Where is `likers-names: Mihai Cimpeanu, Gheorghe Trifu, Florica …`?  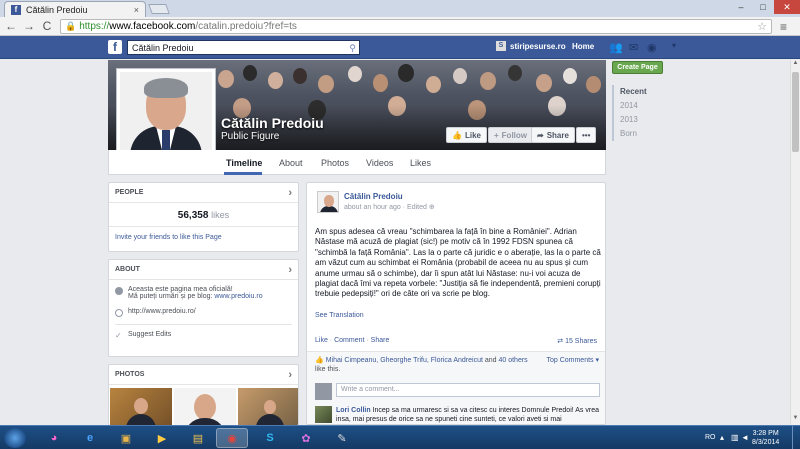 likers-names: Mihai Cimpeanu, Gheorghe Trifu, Florica … is located at coordinates (404, 360).